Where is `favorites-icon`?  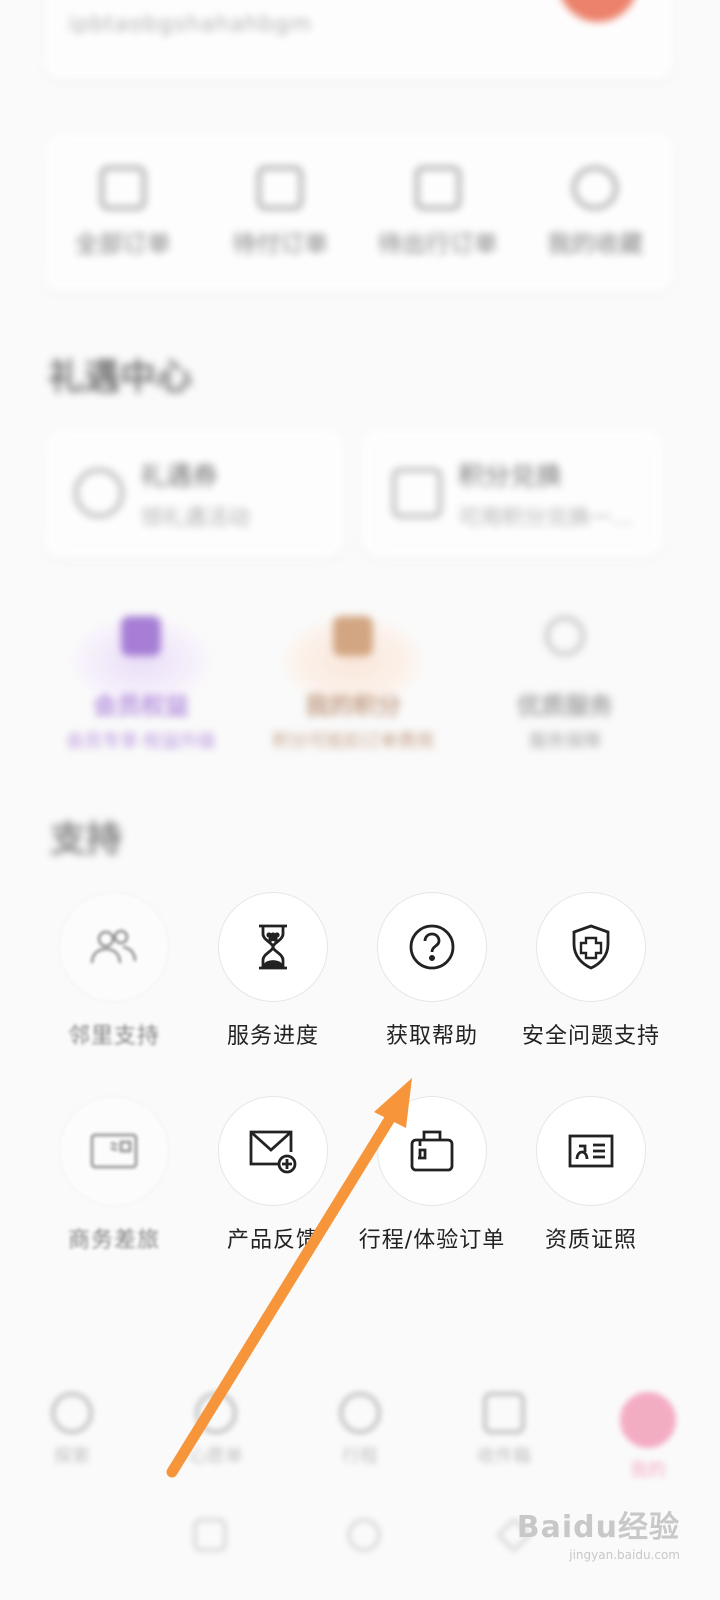 favorites-icon is located at coordinates (595, 187).